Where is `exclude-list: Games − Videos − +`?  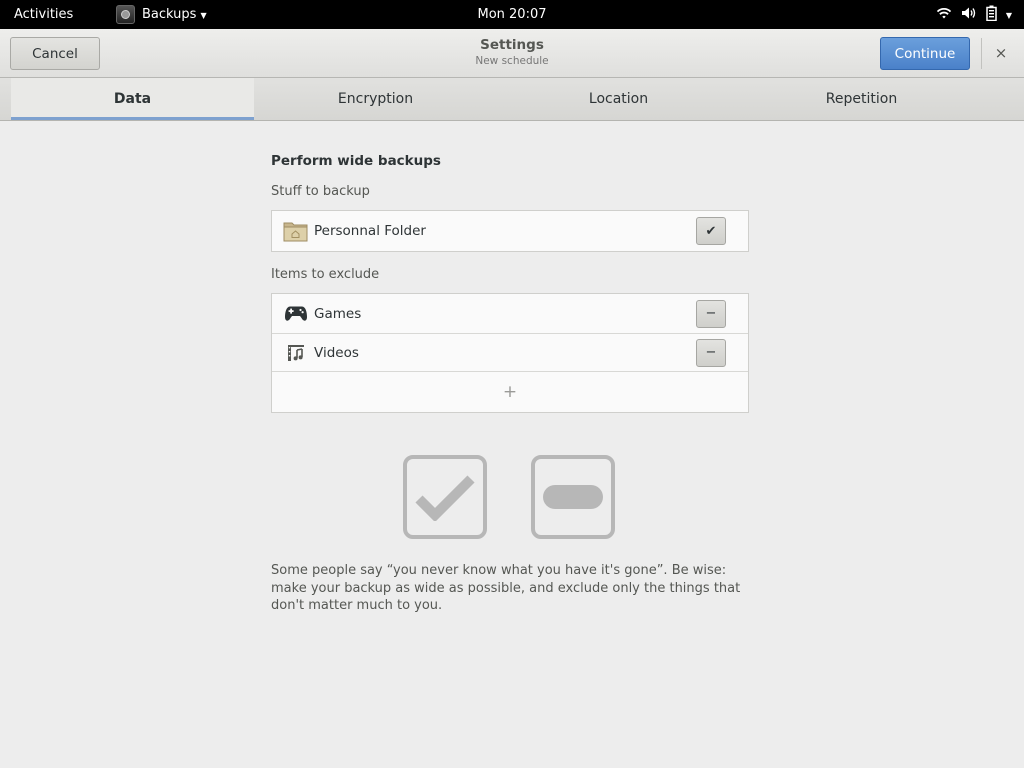
exclude-list: Games − Videos − + is located at coordinates (510, 353).